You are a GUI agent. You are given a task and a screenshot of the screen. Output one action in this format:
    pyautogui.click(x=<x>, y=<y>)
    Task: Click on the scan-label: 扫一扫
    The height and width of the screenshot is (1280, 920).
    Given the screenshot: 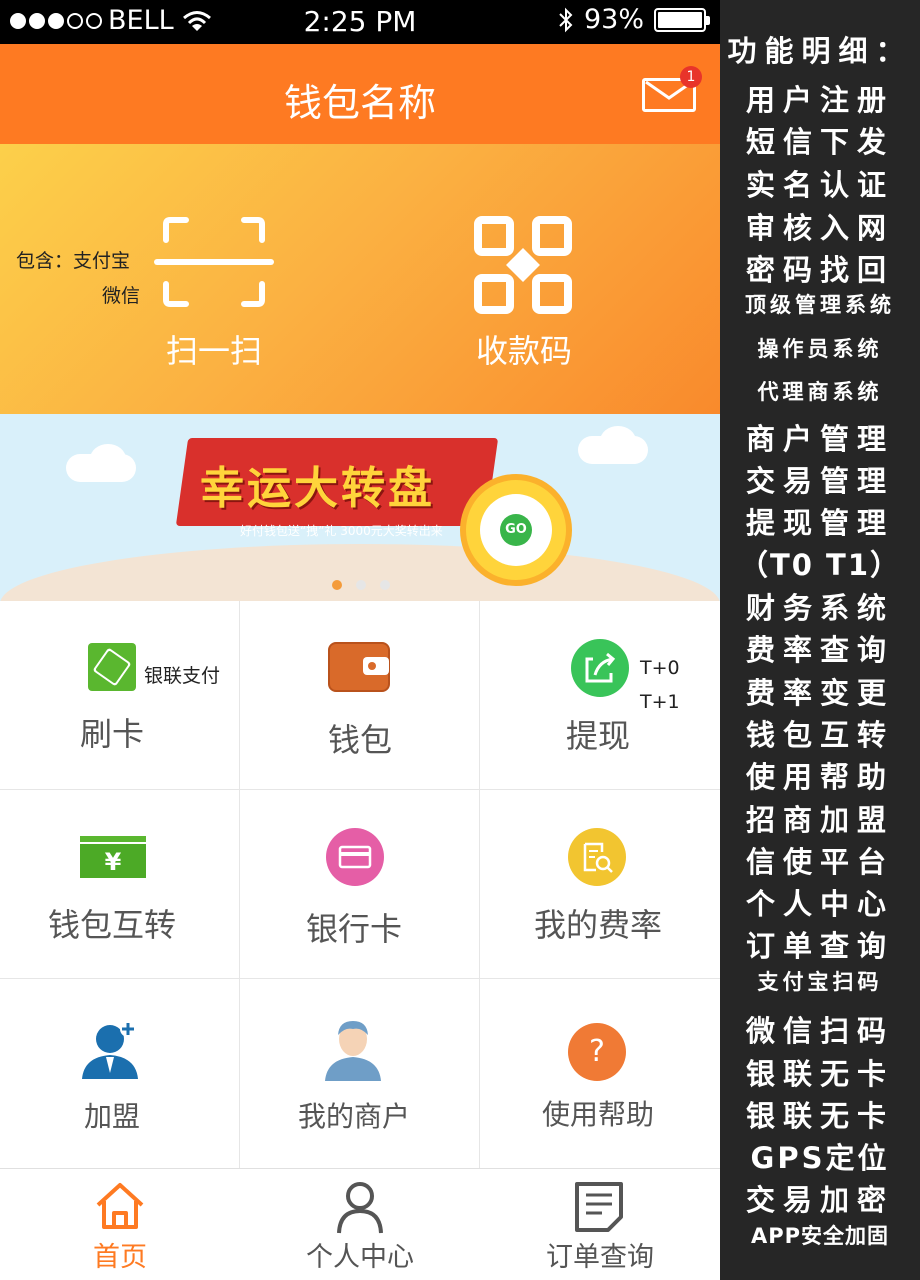 What is the action you would take?
    pyautogui.click(x=214, y=349)
    